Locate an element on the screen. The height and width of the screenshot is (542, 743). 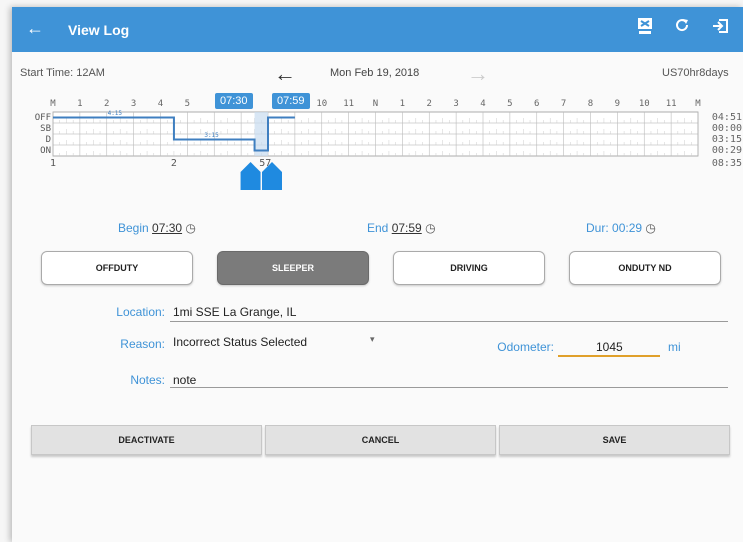
odometer-input: 1045 is located at coordinates (609, 347).